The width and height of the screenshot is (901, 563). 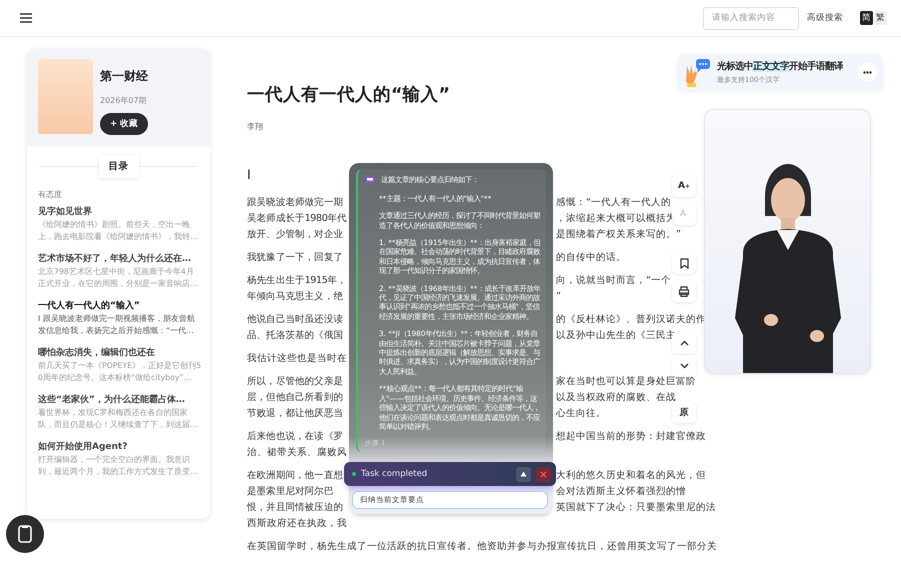 What do you see at coordinates (295, 437) in the screenshot?
I see `article-text: 后来他也说，在读《罗` at bounding box center [295, 437].